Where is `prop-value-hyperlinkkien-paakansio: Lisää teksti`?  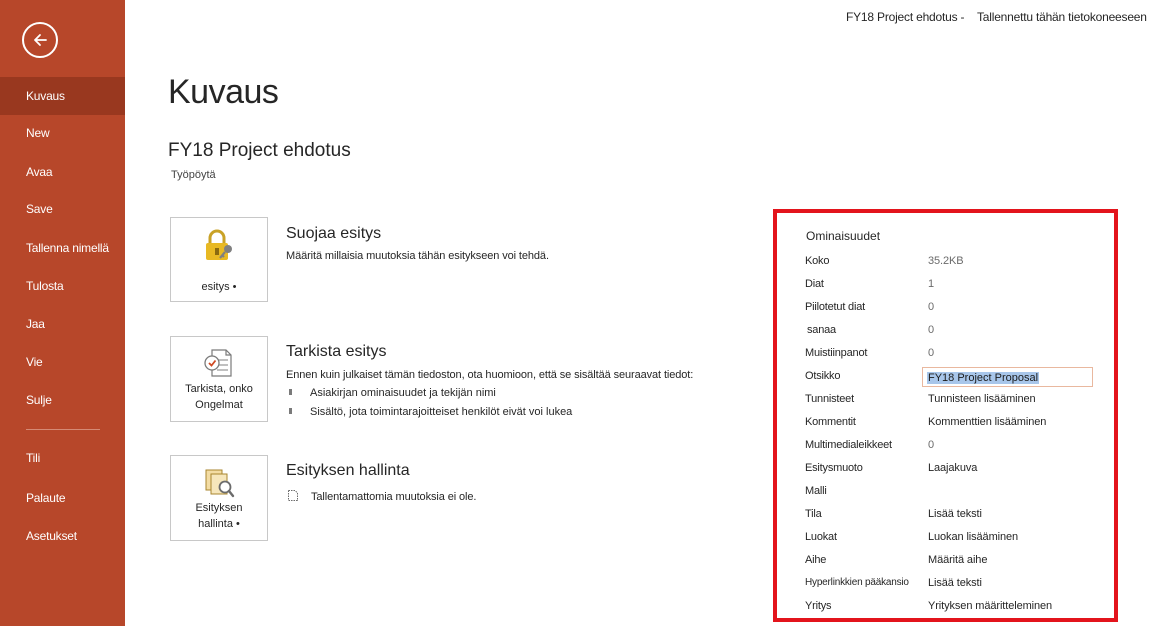
prop-value-hyperlinkkien-paakansio: Lisää teksti is located at coordinates (955, 583).